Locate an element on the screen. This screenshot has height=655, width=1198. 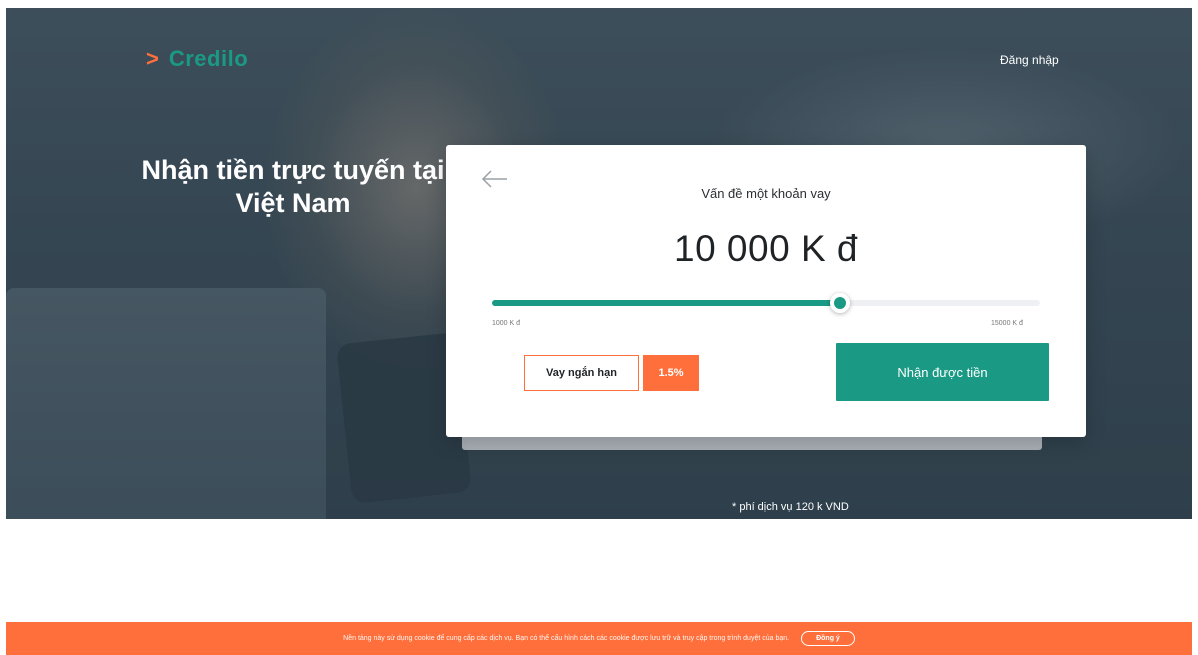
interest-rate-badge: 1.5% is located at coordinates (671, 373).